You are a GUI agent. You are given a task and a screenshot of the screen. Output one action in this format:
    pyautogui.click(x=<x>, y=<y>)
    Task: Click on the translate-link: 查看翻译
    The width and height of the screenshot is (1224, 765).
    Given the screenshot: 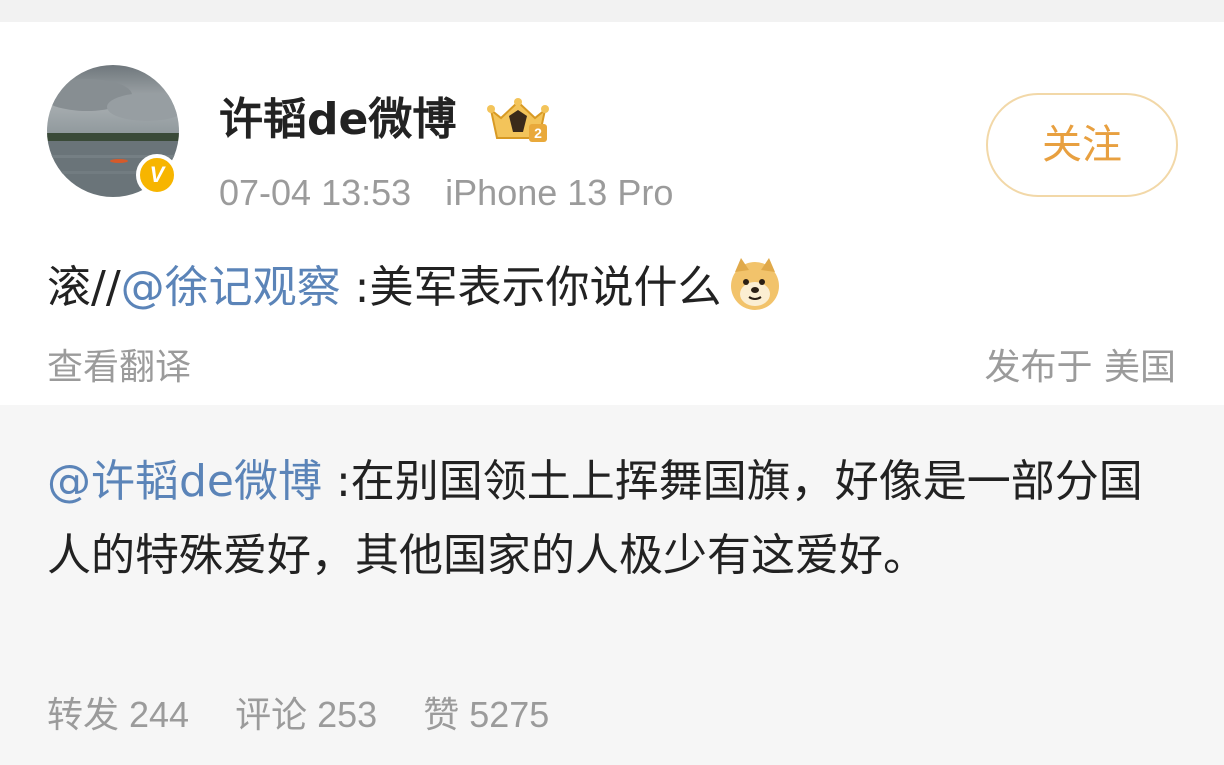 What is the action you would take?
    pyautogui.click(x=119, y=368)
    